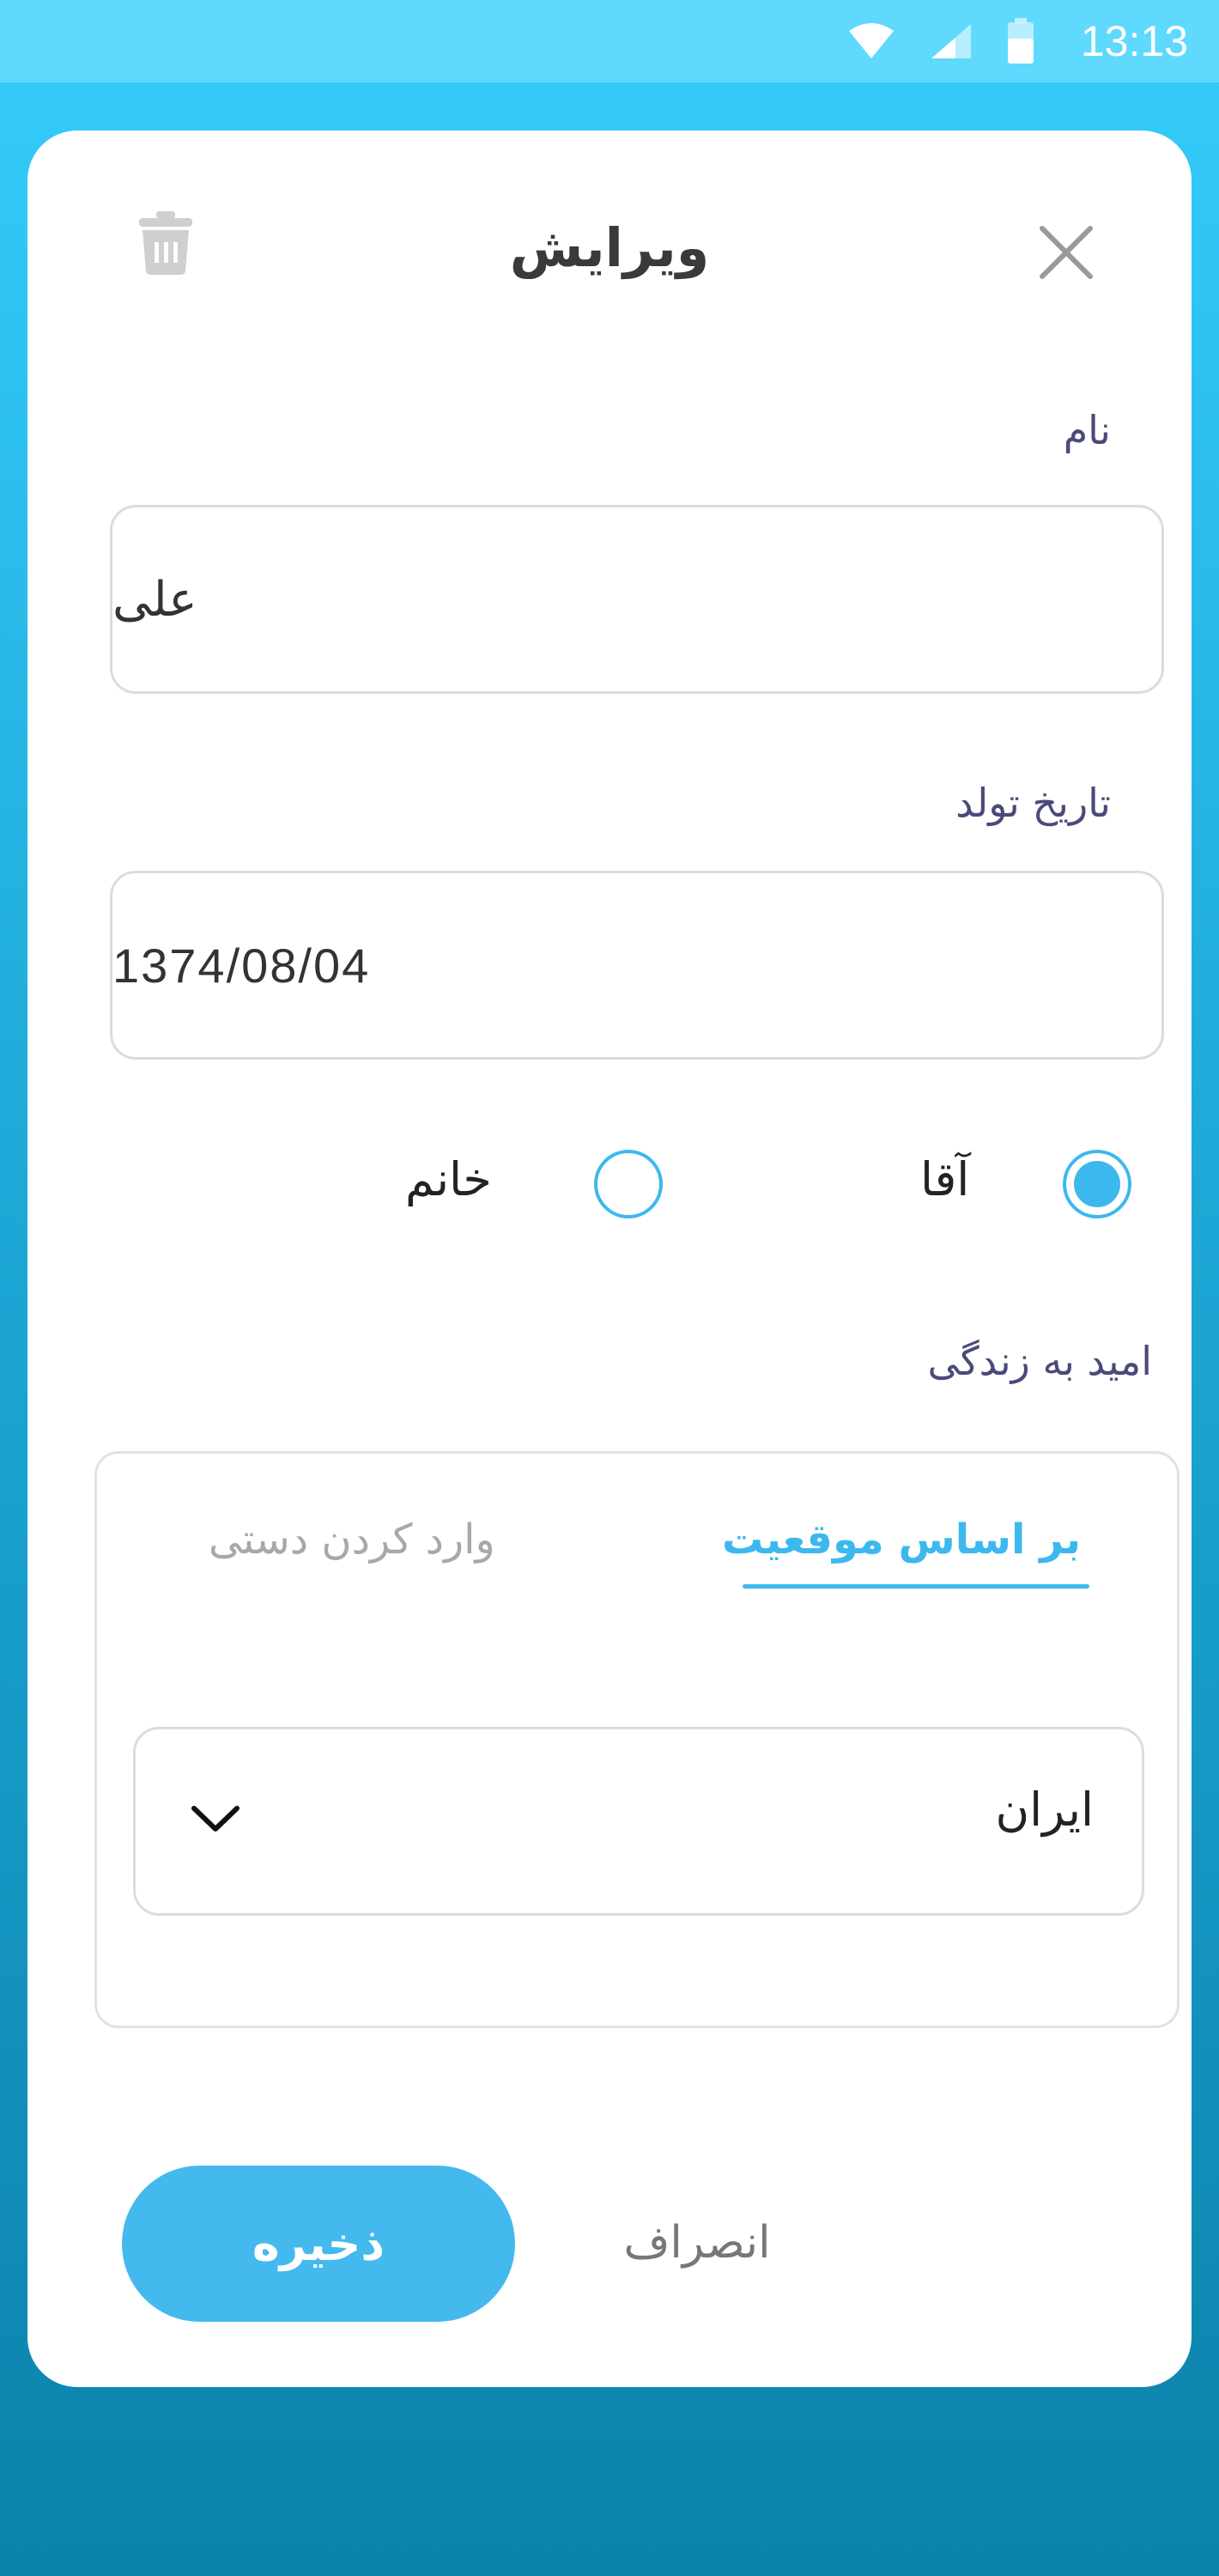 This screenshot has width=1219, height=2576. Describe the element at coordinates (215, 1819) in the screenshot. I see `chevron-down-icon` at that location.